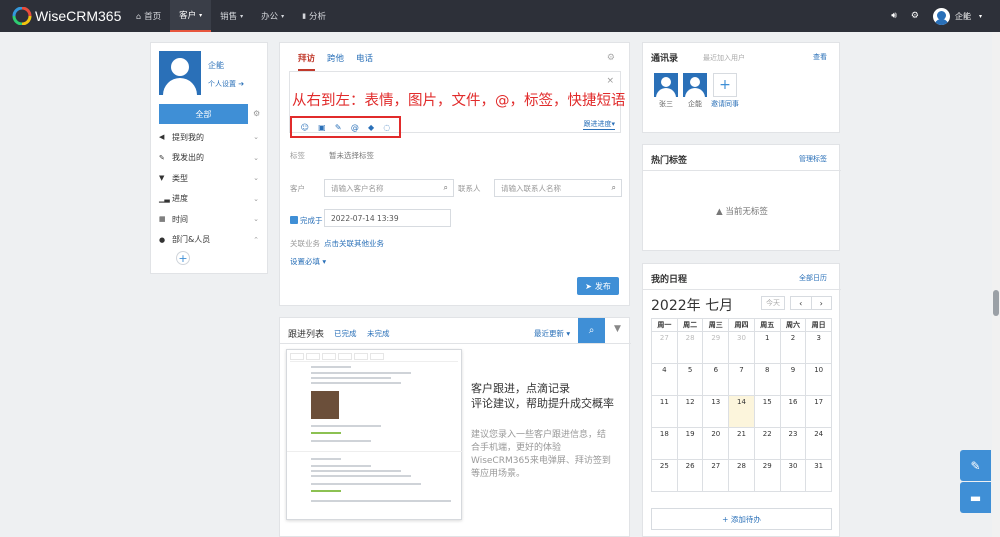 This screenshot has width=1000, height=537. What do you see at coordinates (767, 412) in the screenshot?
I see `calendar-day: 15` at bounding box center [767, 412].